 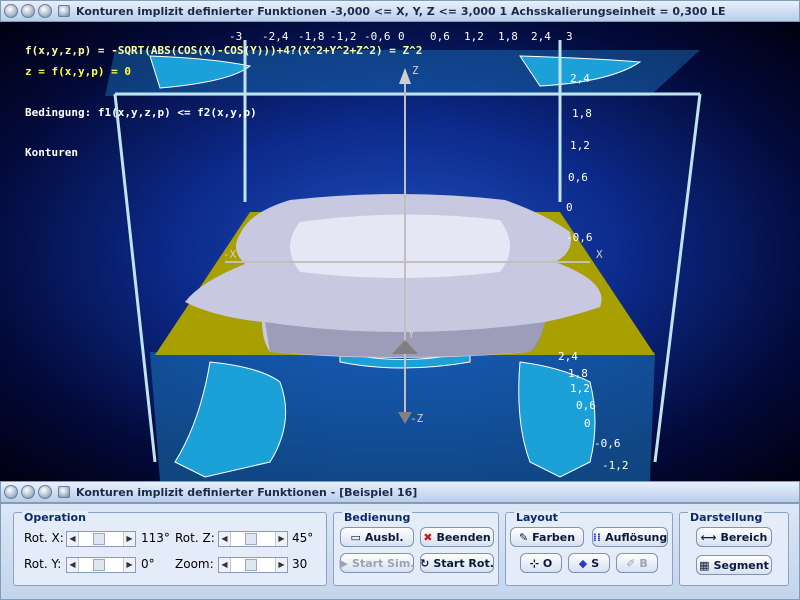 What do you see at coordinates (195, 538) in the screenshot?
I see `rot-z-label: Rot. Z:` at bounding box center [195, 538].